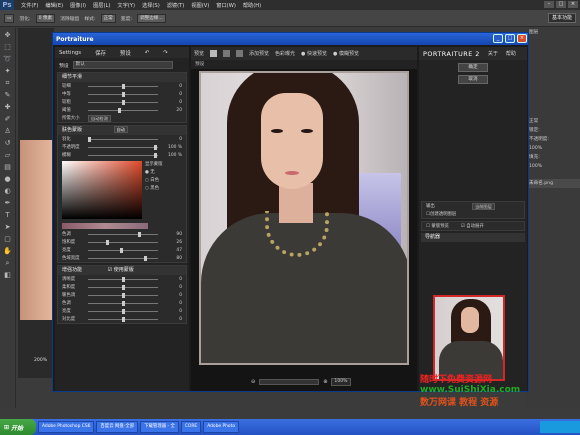 Image resolution: width=580 pixels, height=435 pixels. I want to click on color-range-bar, so click(105, 226).